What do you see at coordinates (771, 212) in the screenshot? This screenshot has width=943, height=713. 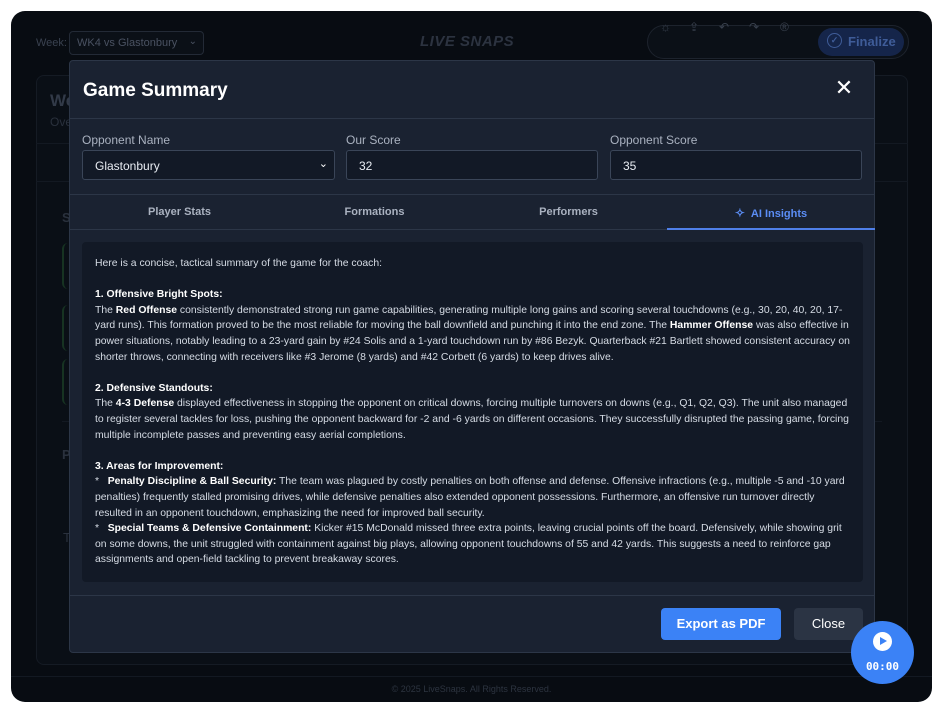 I see `tab-ai-insights: ✧ AI Insights` at bounding box center [771, 212].